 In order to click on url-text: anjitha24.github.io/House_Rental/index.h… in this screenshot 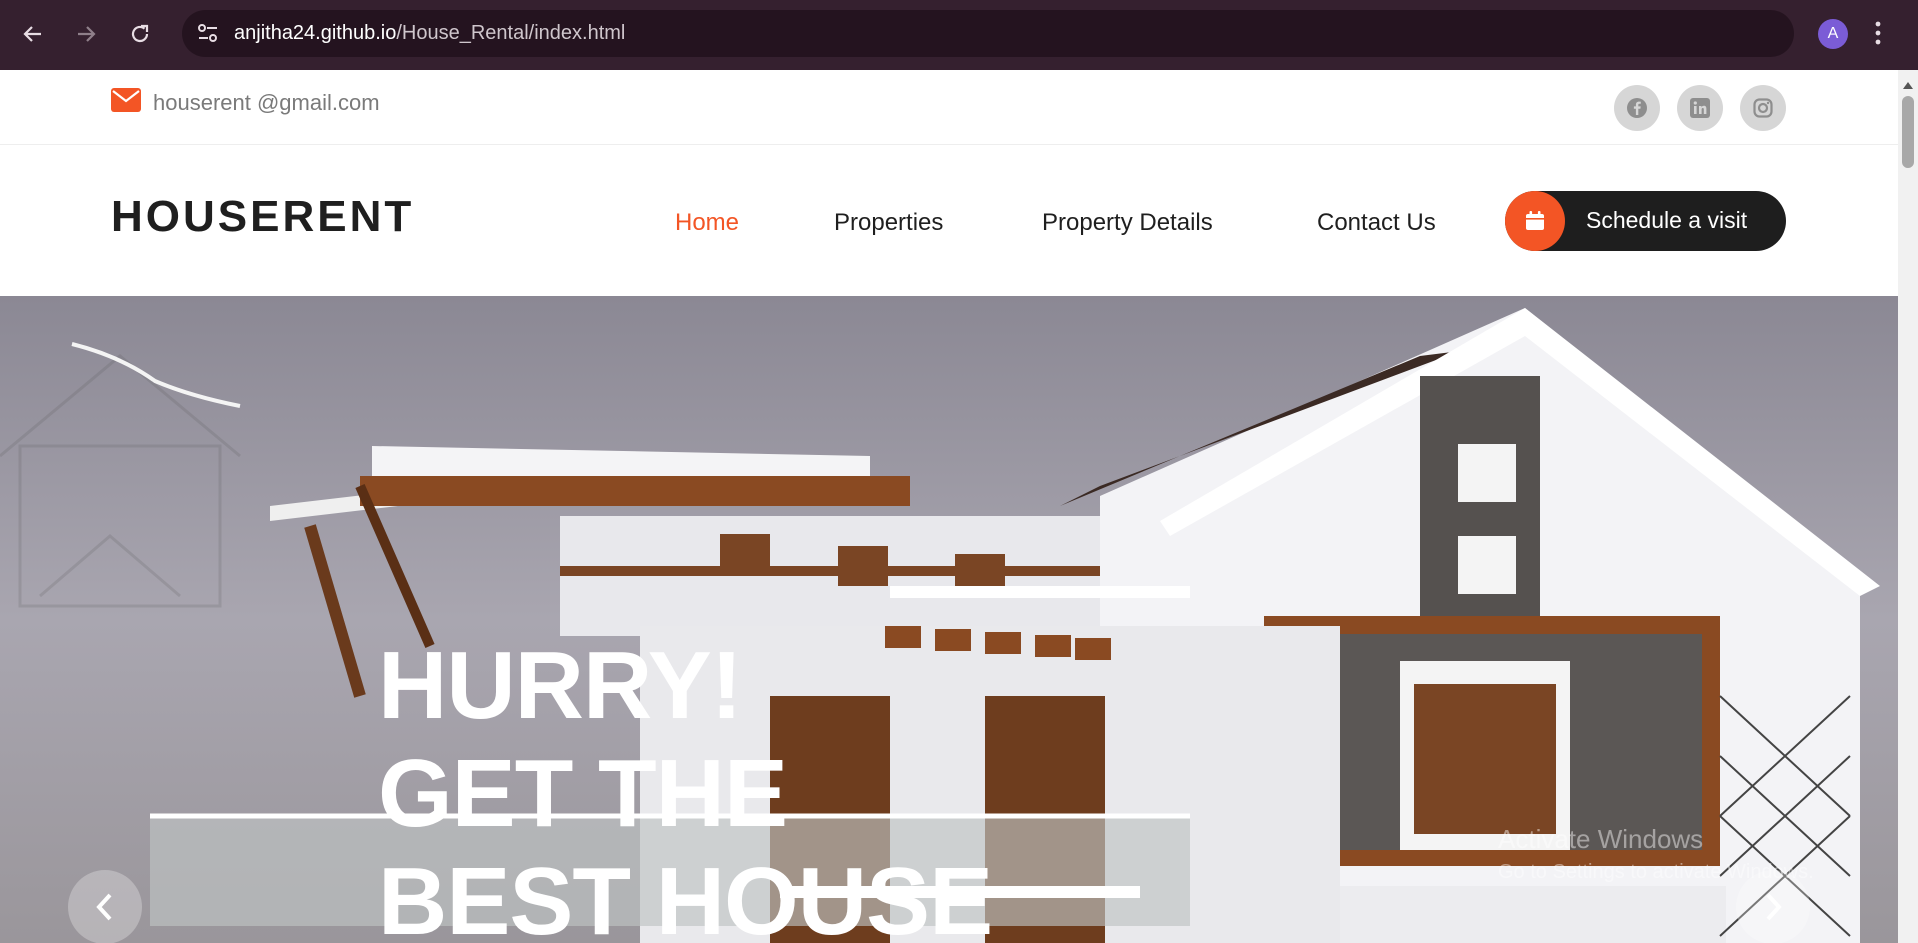, I will do `click(429, 33)`.